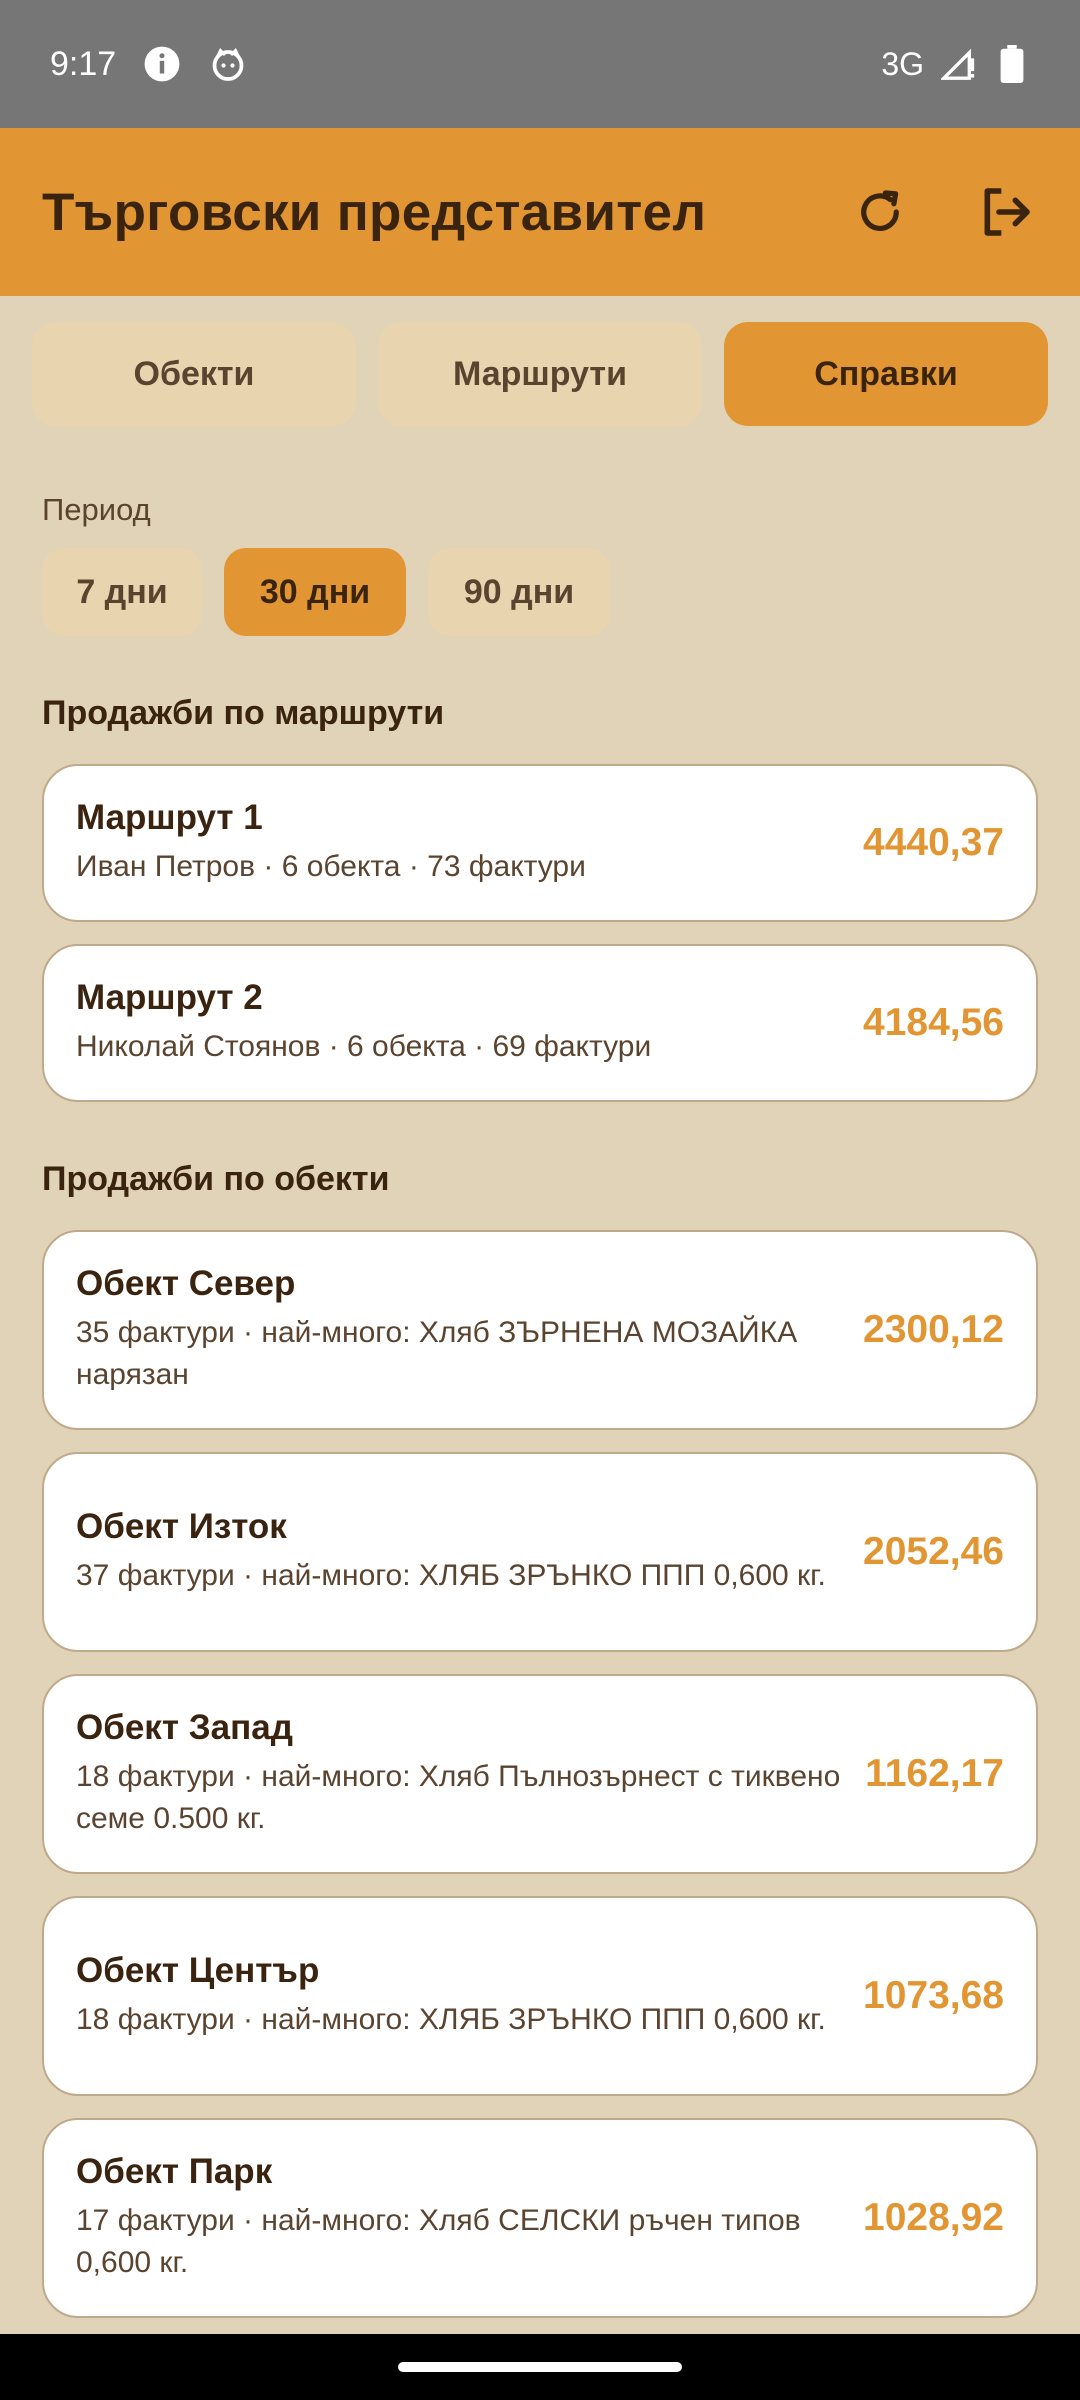 This screenshot has height=2400, width=1080. What do you see at coordinates (933, 1022) in the screenshot?
I see `route-sales-value: 4184,56` at bounding box center [933, 1022].